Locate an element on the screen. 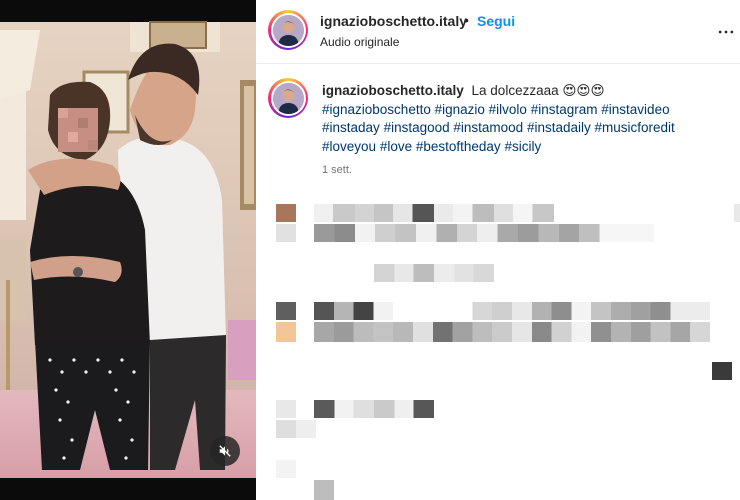 This screenshot has height=500, width=740. author-avatar is located at coordinates (288, 30).